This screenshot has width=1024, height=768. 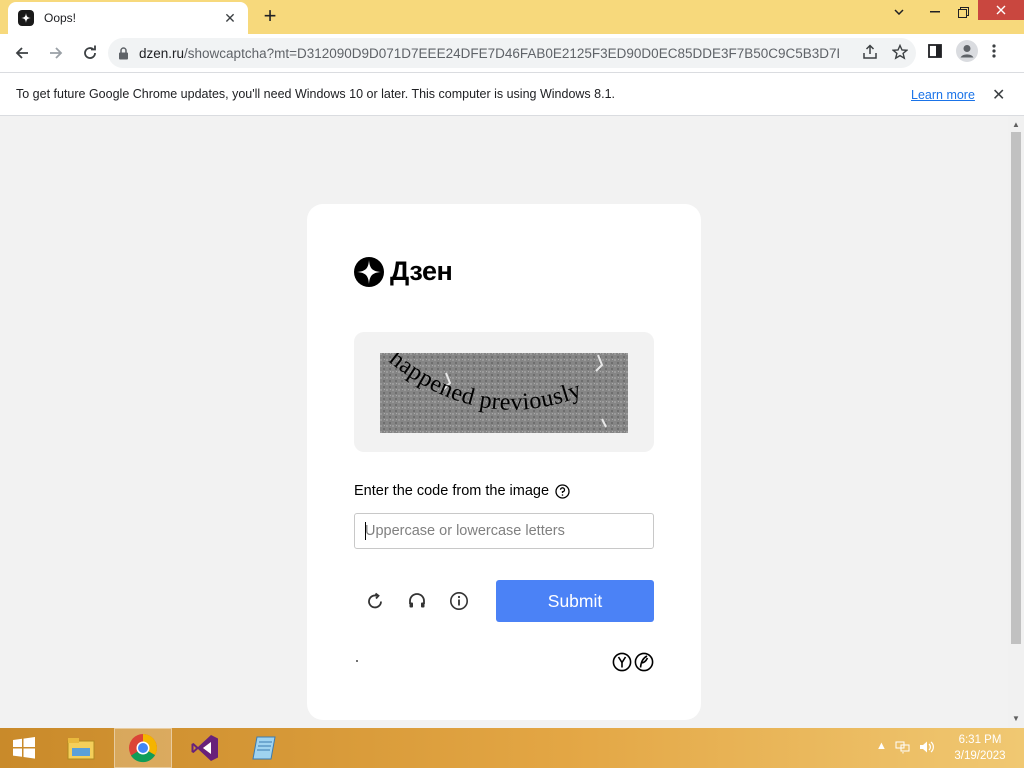 What do you see at coordinates (900, 52) in the screenshot?
I see `star-icon` at bounding box center [900, 52].